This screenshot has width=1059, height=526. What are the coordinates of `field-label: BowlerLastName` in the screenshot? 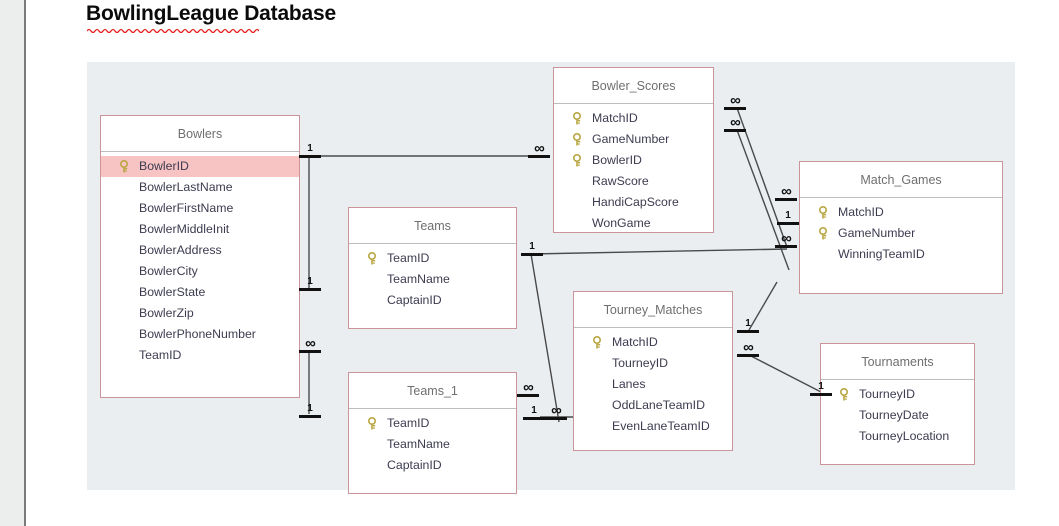 It's located at (186, 187).